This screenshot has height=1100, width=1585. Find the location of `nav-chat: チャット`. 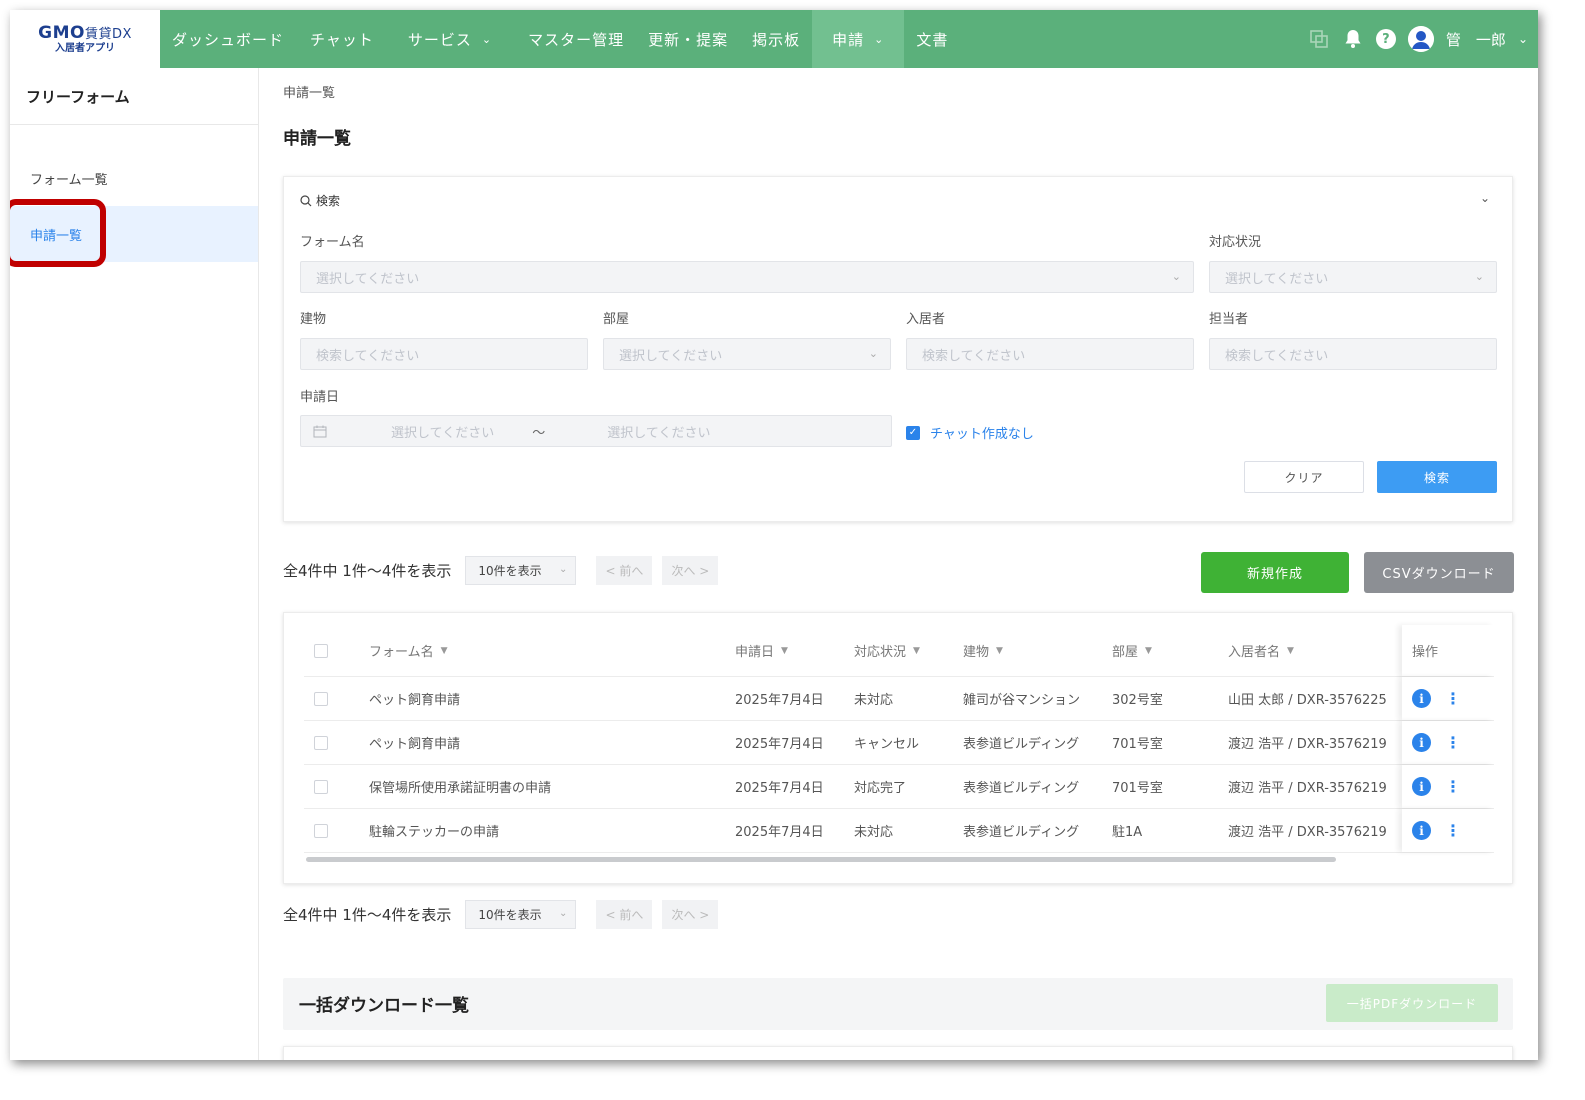

nav-chat: チャット is located at coordinates (347, 39).